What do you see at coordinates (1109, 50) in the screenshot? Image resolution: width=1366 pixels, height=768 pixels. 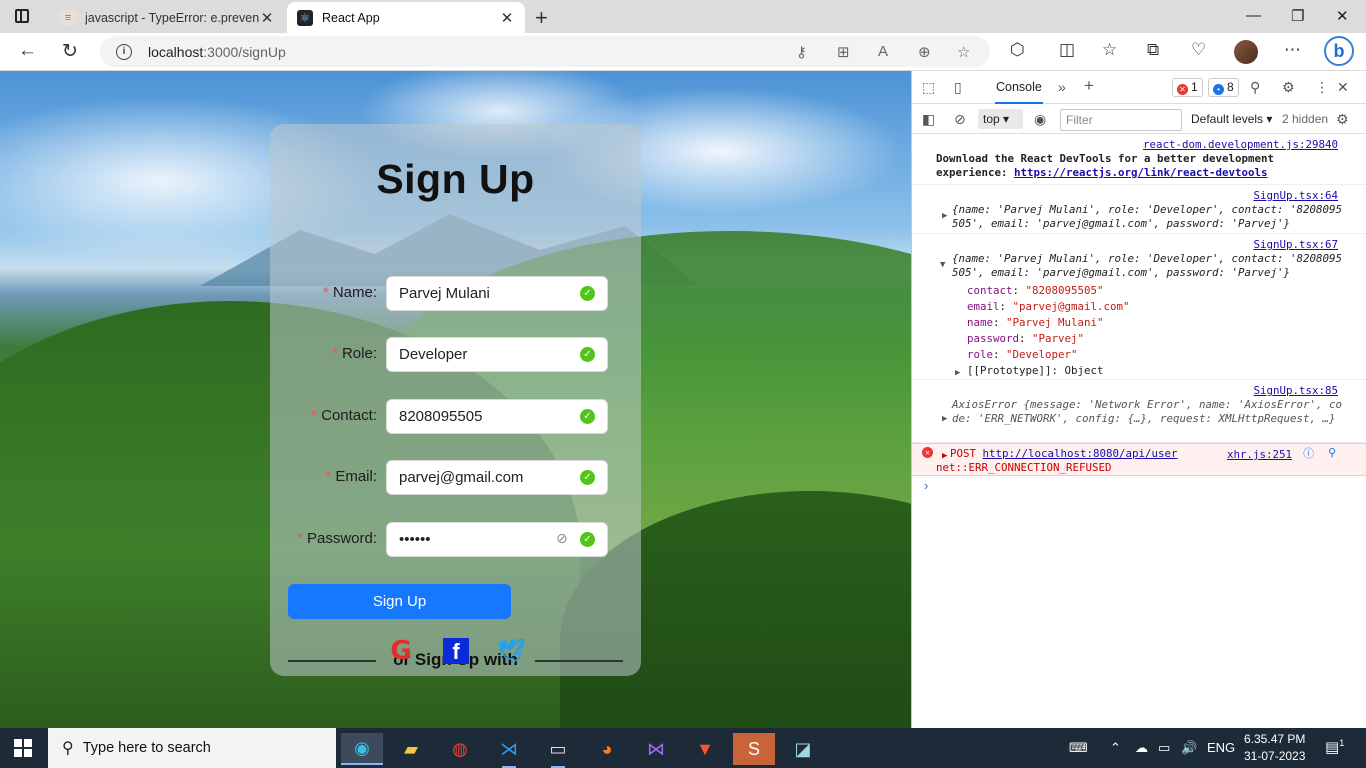 I see `favorites-icon: ☆` at bounding box center [1109, 50].